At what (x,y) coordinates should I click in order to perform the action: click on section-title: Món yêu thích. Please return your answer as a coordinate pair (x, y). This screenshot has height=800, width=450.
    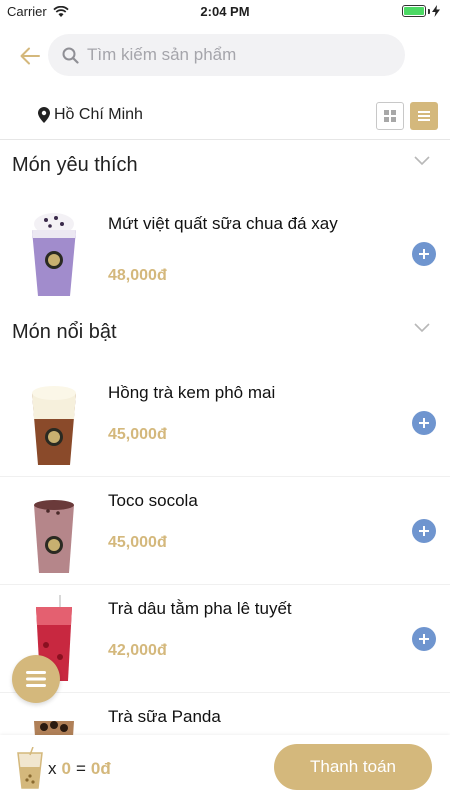
    Looking at the image, I should click on (75, 165).